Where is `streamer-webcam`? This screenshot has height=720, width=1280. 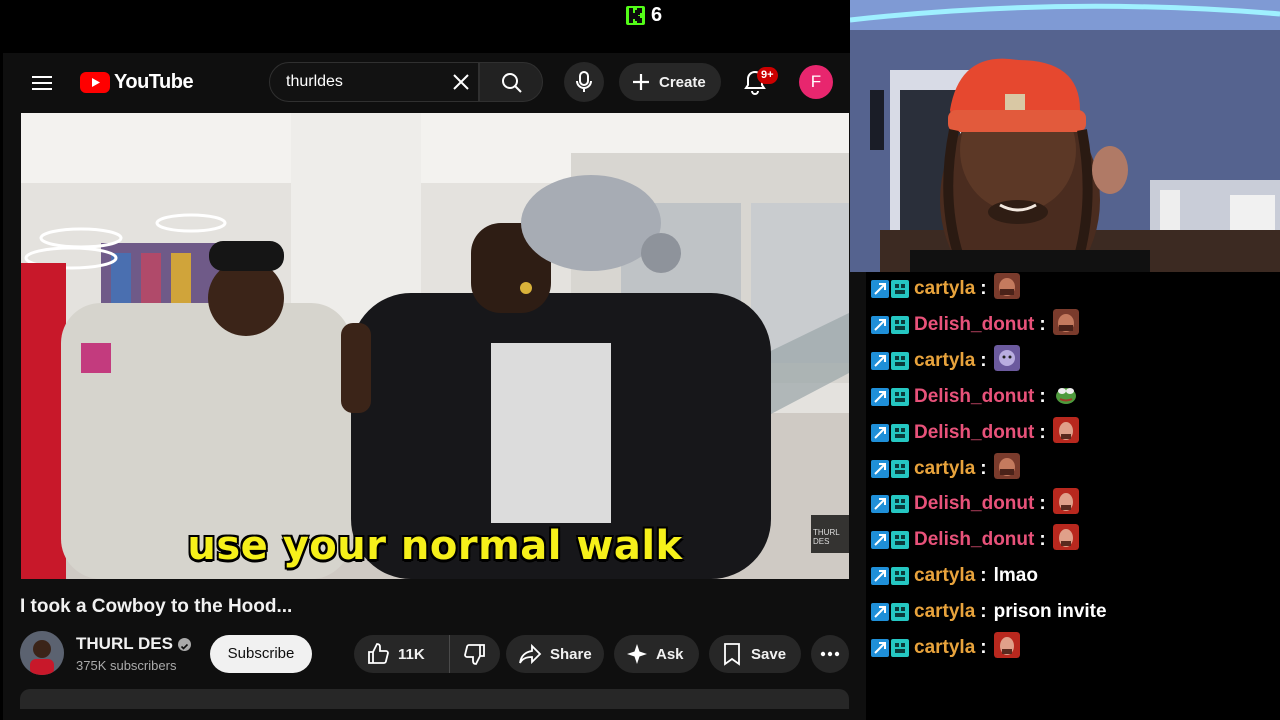 streamer-webcam is located at coordinates (1065, 136).